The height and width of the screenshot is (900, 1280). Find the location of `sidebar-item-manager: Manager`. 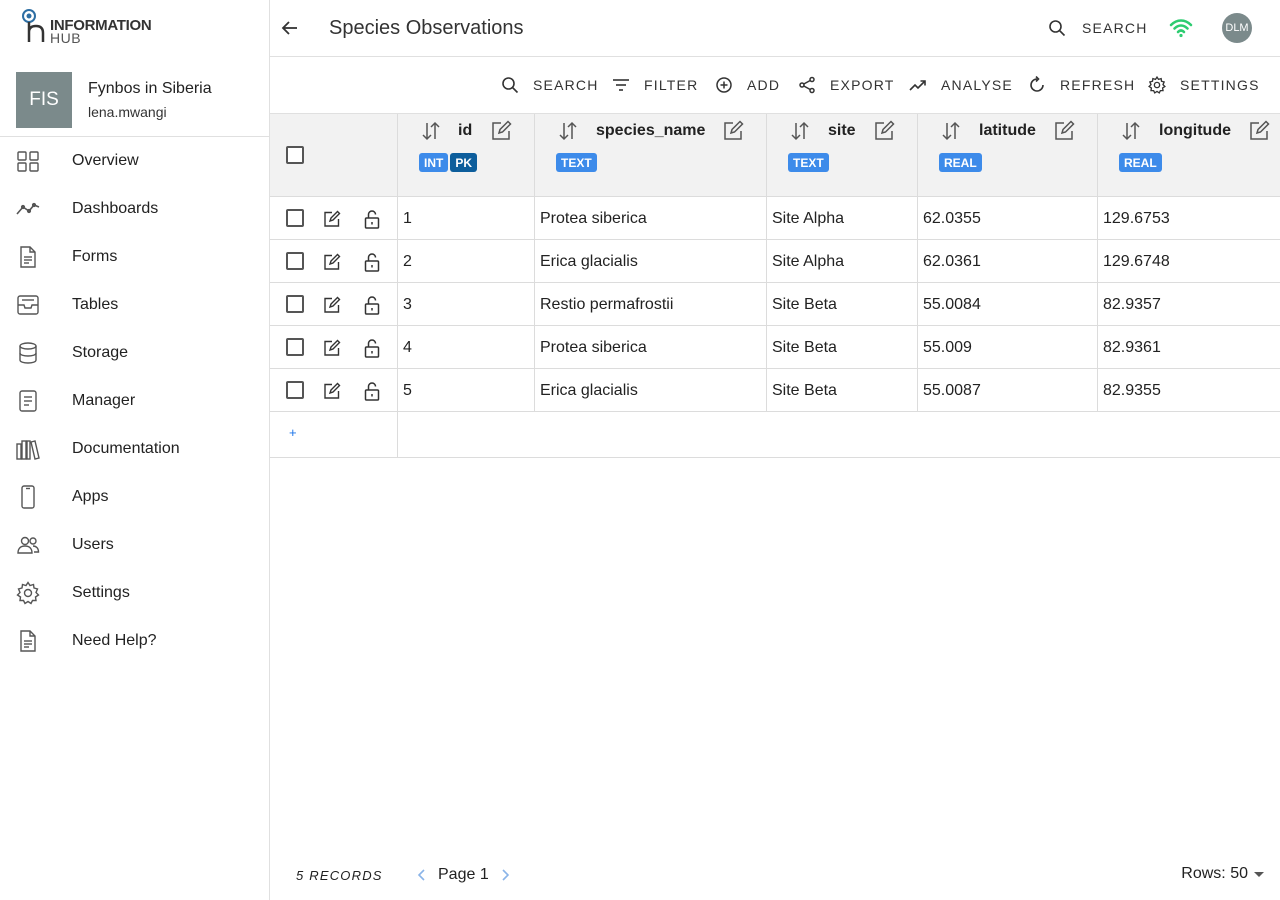

sidebar-item-manager: Manager is located at coordinates (135, 401).